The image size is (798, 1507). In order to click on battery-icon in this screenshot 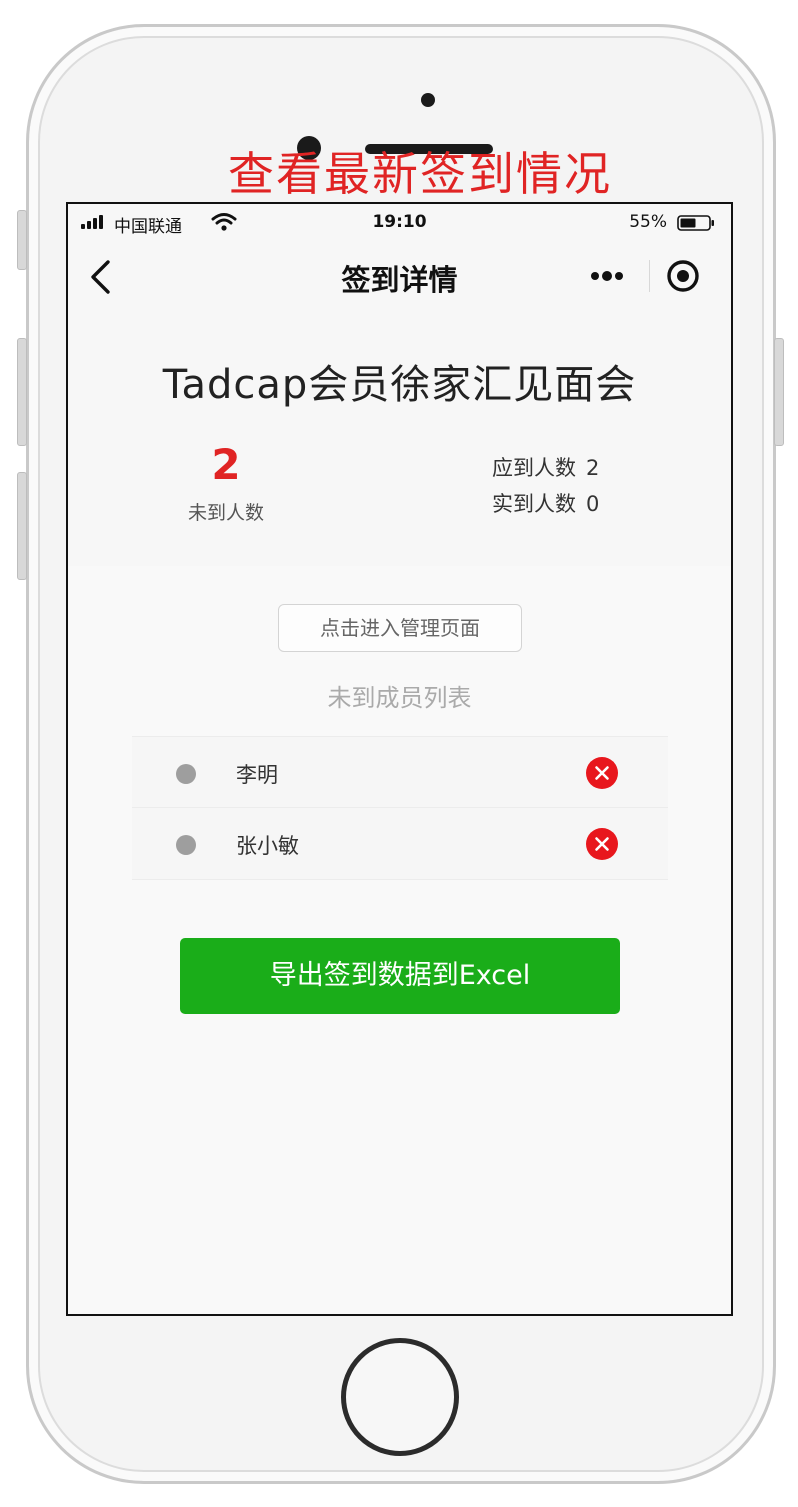, I will do `click(695, 223)`.